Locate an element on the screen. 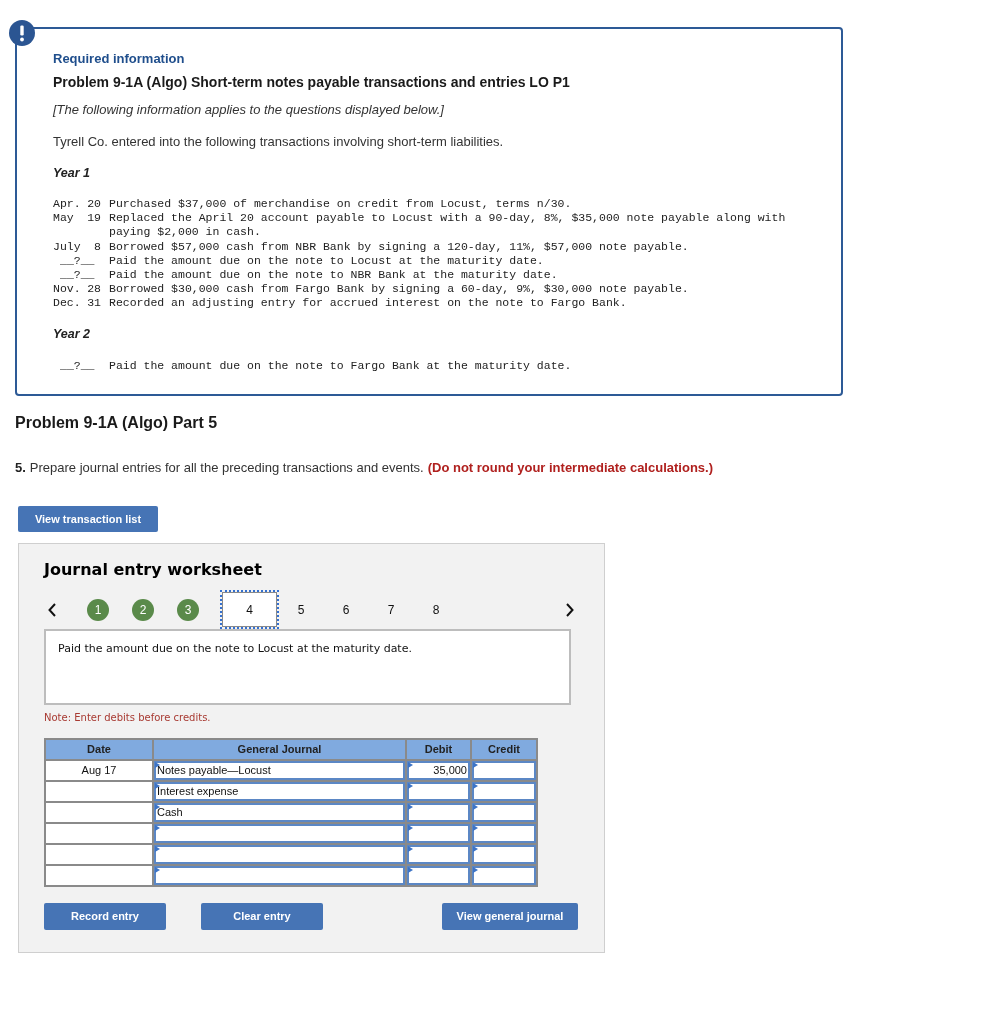  transaction-description: Paid the amount due on the note to Locust at the maturity date. is located at coordinates (307, 667).